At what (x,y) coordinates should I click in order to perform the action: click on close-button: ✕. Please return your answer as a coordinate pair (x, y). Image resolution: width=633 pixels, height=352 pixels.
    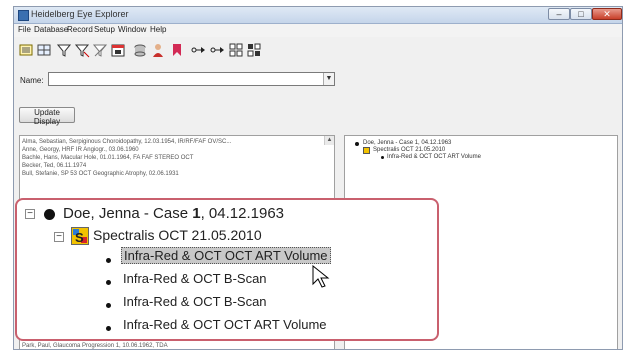
    Looking at the image, I should click on (607, 14).